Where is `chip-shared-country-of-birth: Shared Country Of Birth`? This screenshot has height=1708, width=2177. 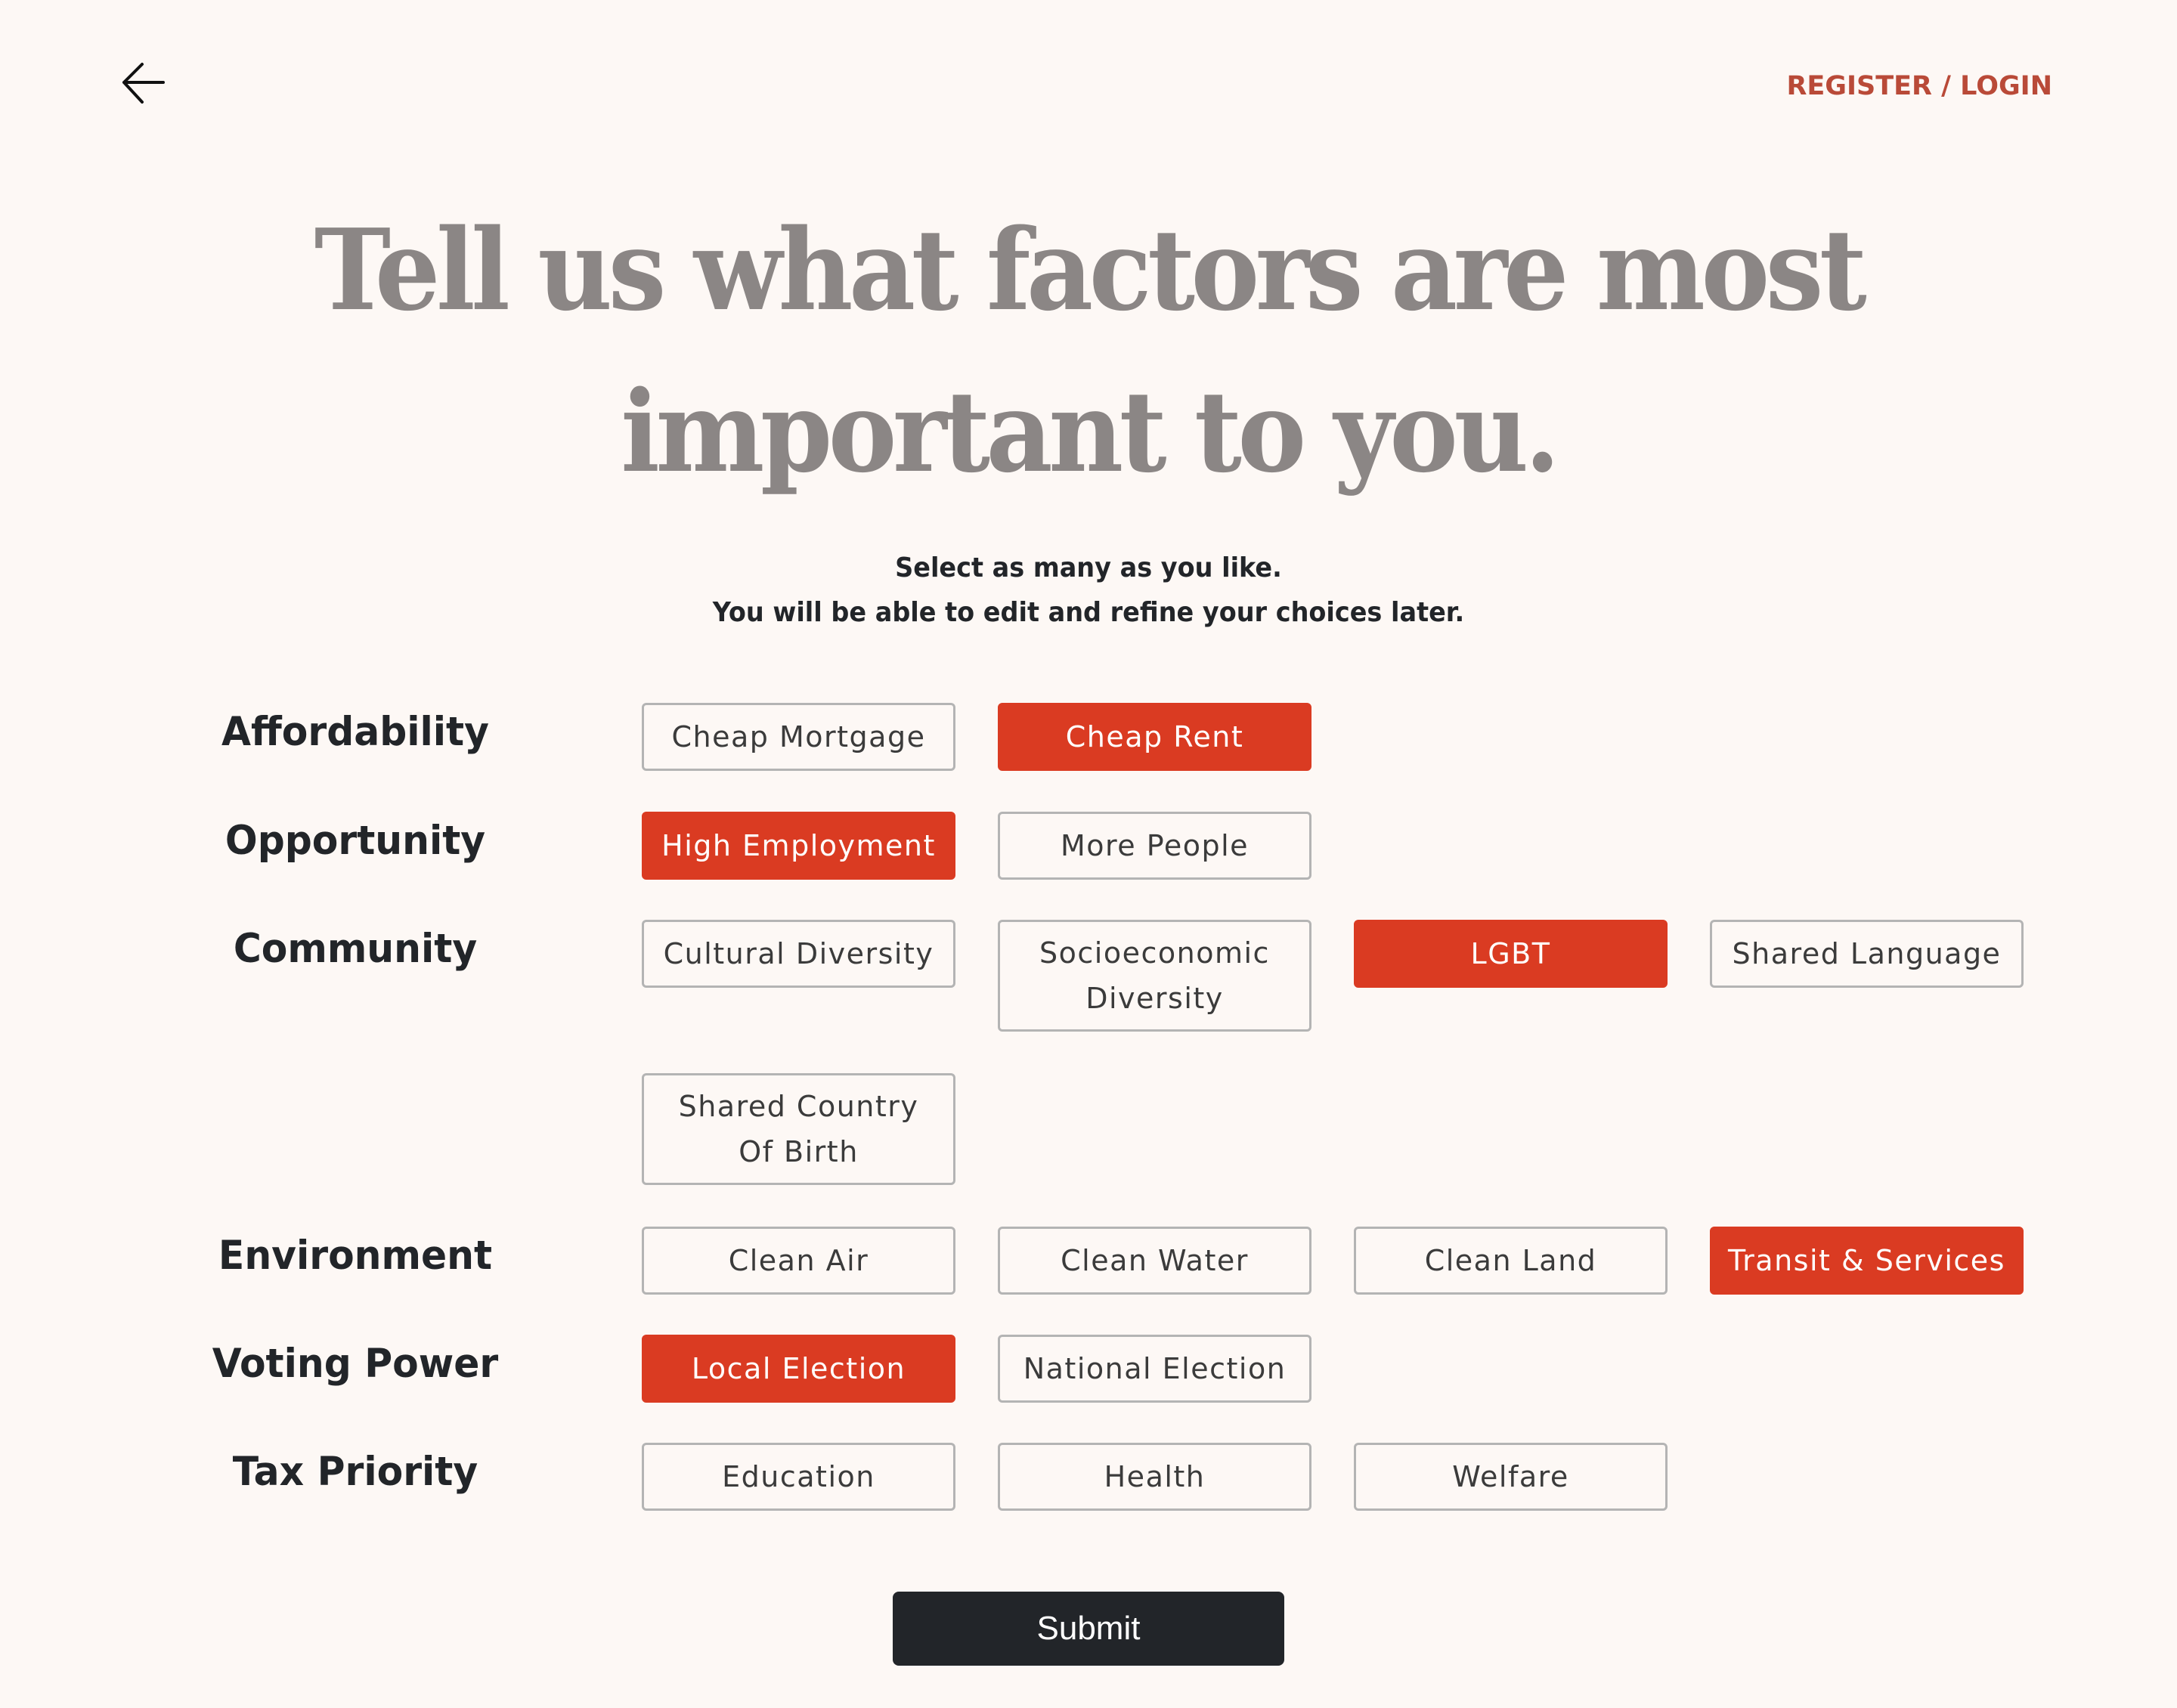
chip-shared-country-of-birth: Shared Country Of Birth is located at coordinates (798, 1129).